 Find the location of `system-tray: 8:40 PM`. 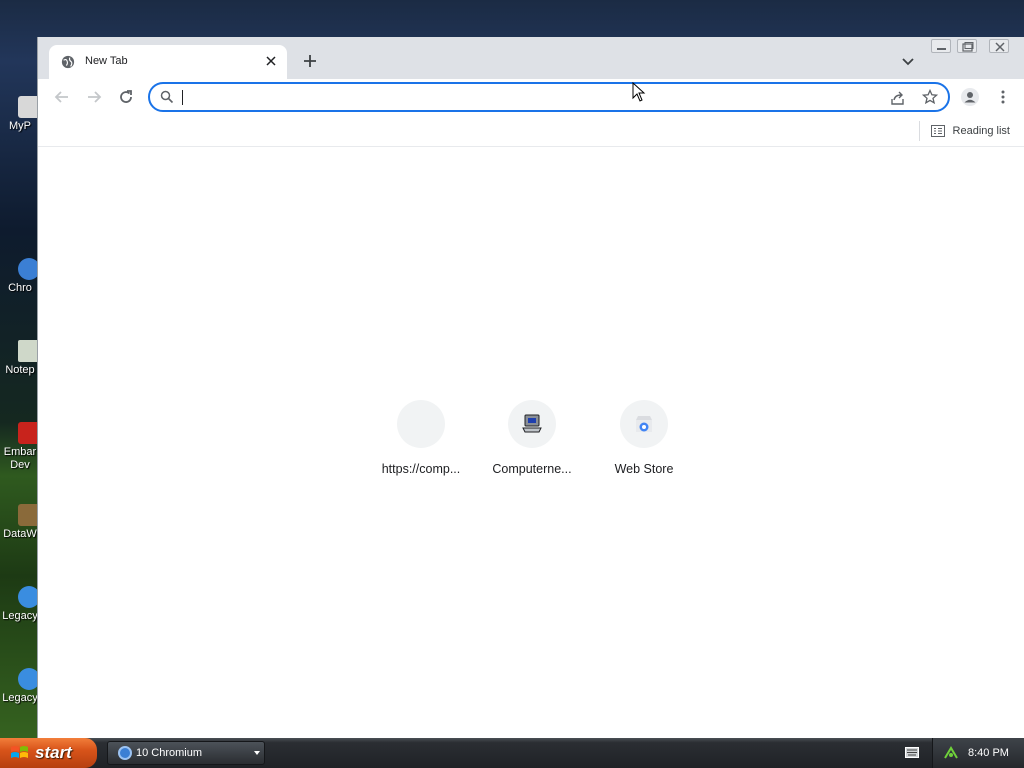

system-tray: 8:40 PM is located at coordinates (978, 753).